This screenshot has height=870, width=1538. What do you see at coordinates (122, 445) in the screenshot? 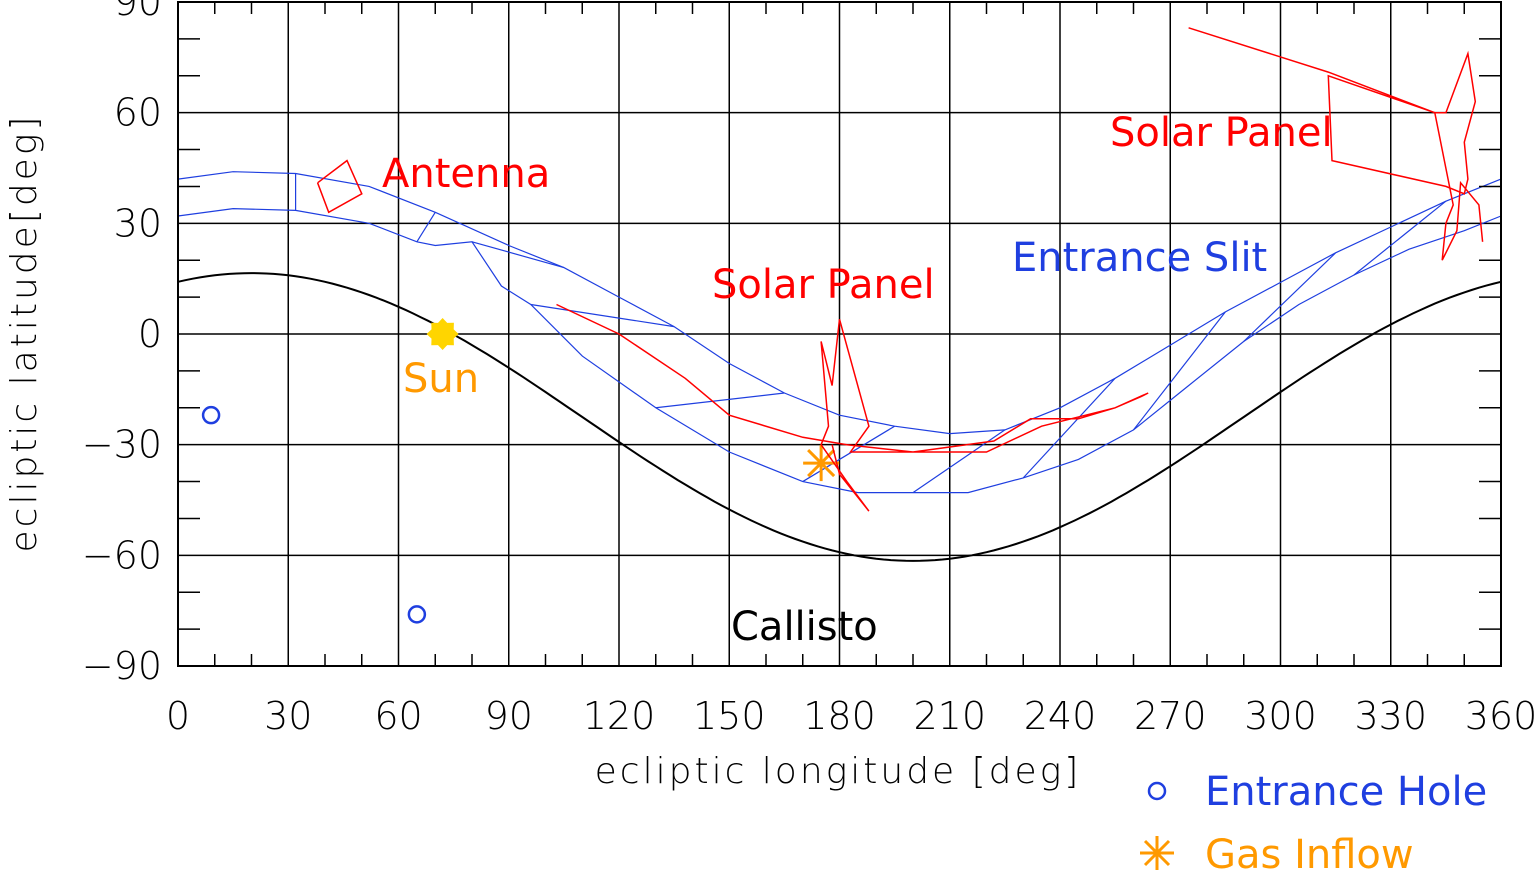
I see `y-tick-label: −30` at bounding box center [122, 445].